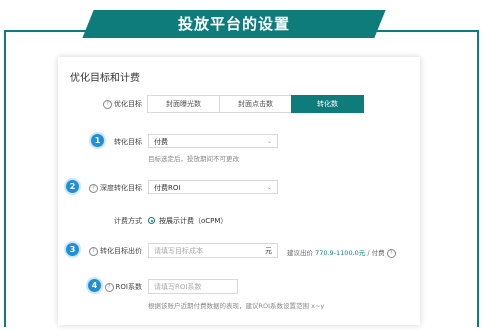  I want to click on step-badge-1: 1, so click(97, 140).